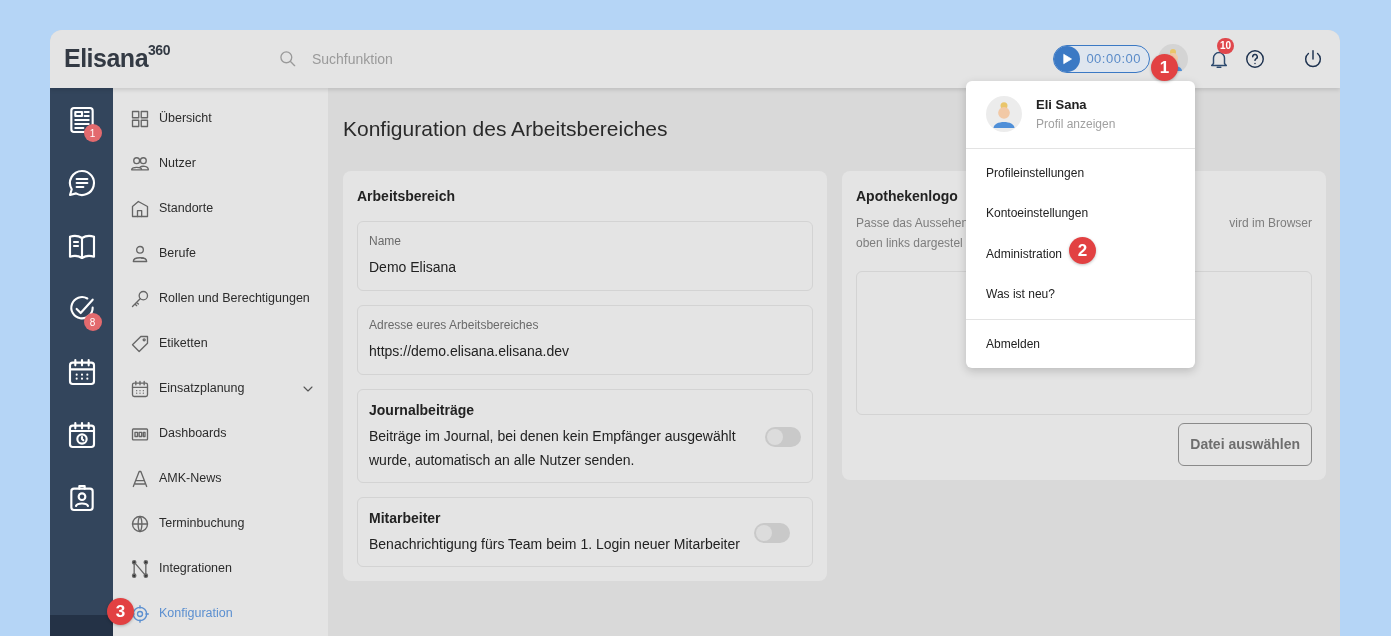 The width and height of the screenshot is (1391, 636). What do you see at coordinates (422, 410) in the screenshot?
I see `setting-title: Journalbeiträge` at bounding box center [422, 410].